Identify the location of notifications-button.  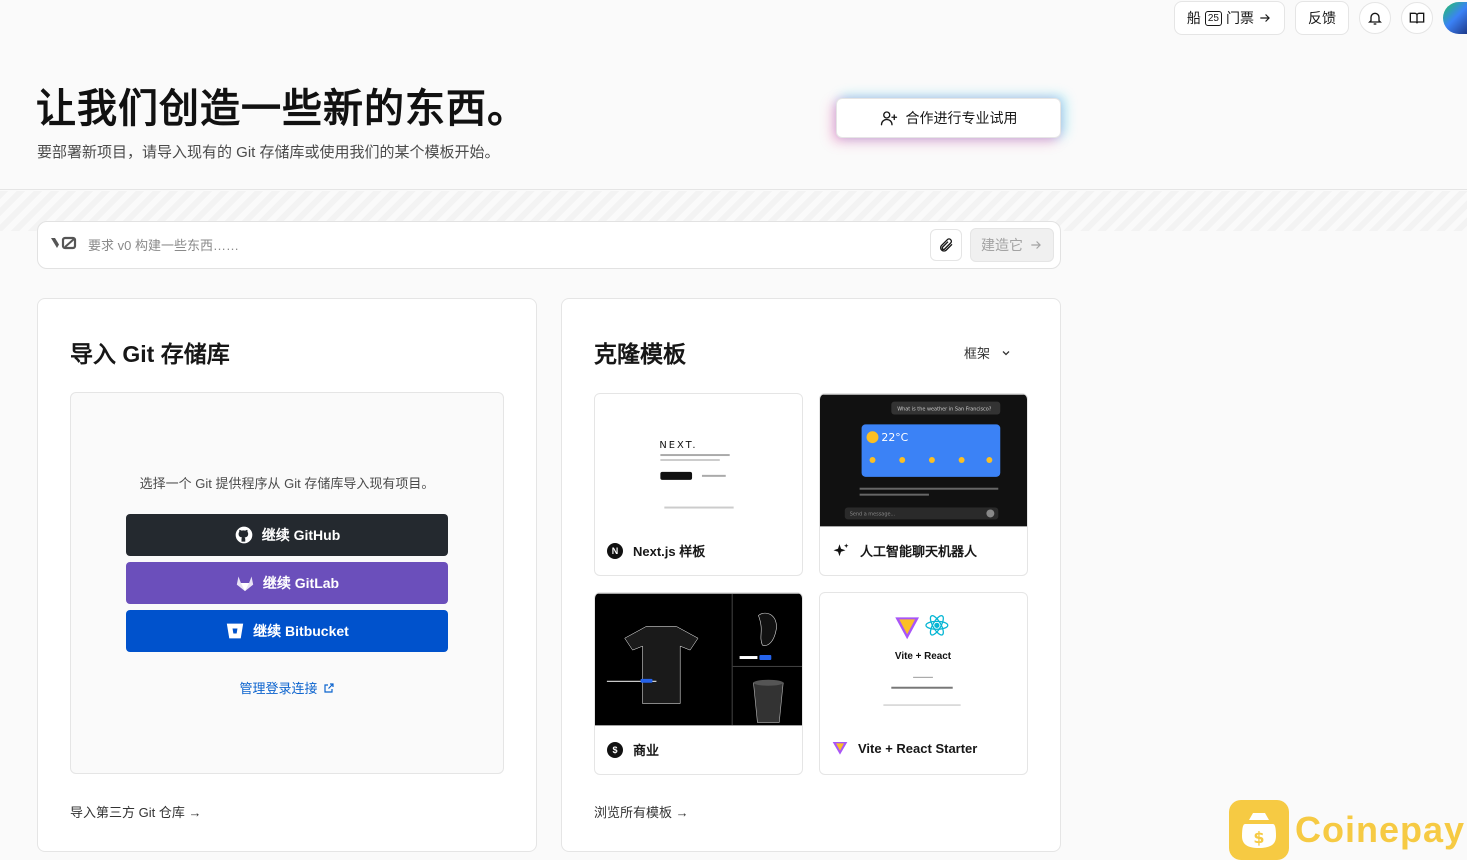
(1375, 18).